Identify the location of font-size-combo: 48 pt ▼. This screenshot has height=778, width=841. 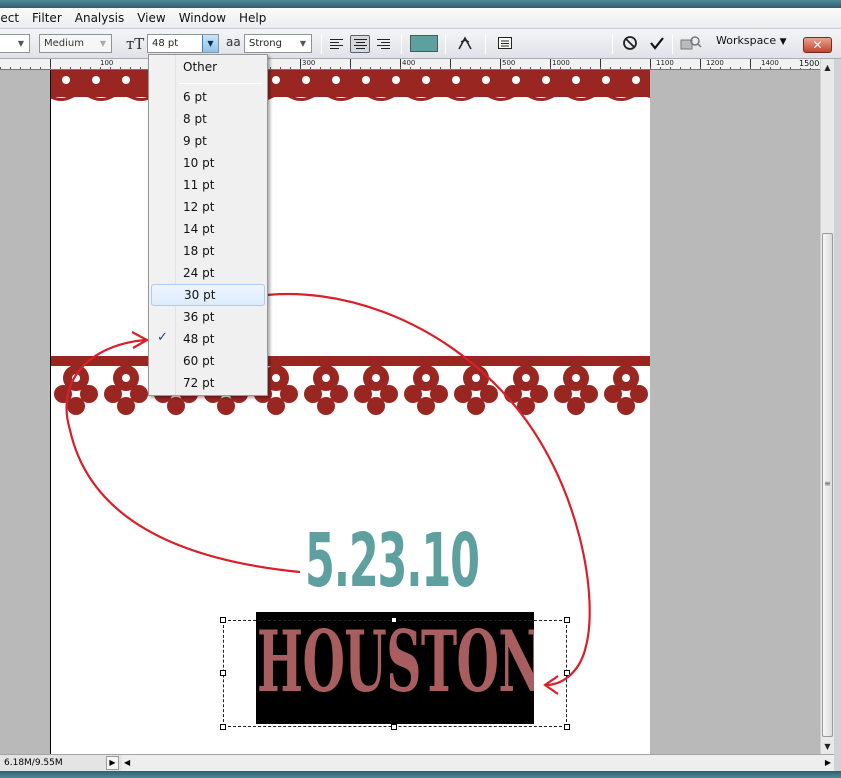
(183, 43).